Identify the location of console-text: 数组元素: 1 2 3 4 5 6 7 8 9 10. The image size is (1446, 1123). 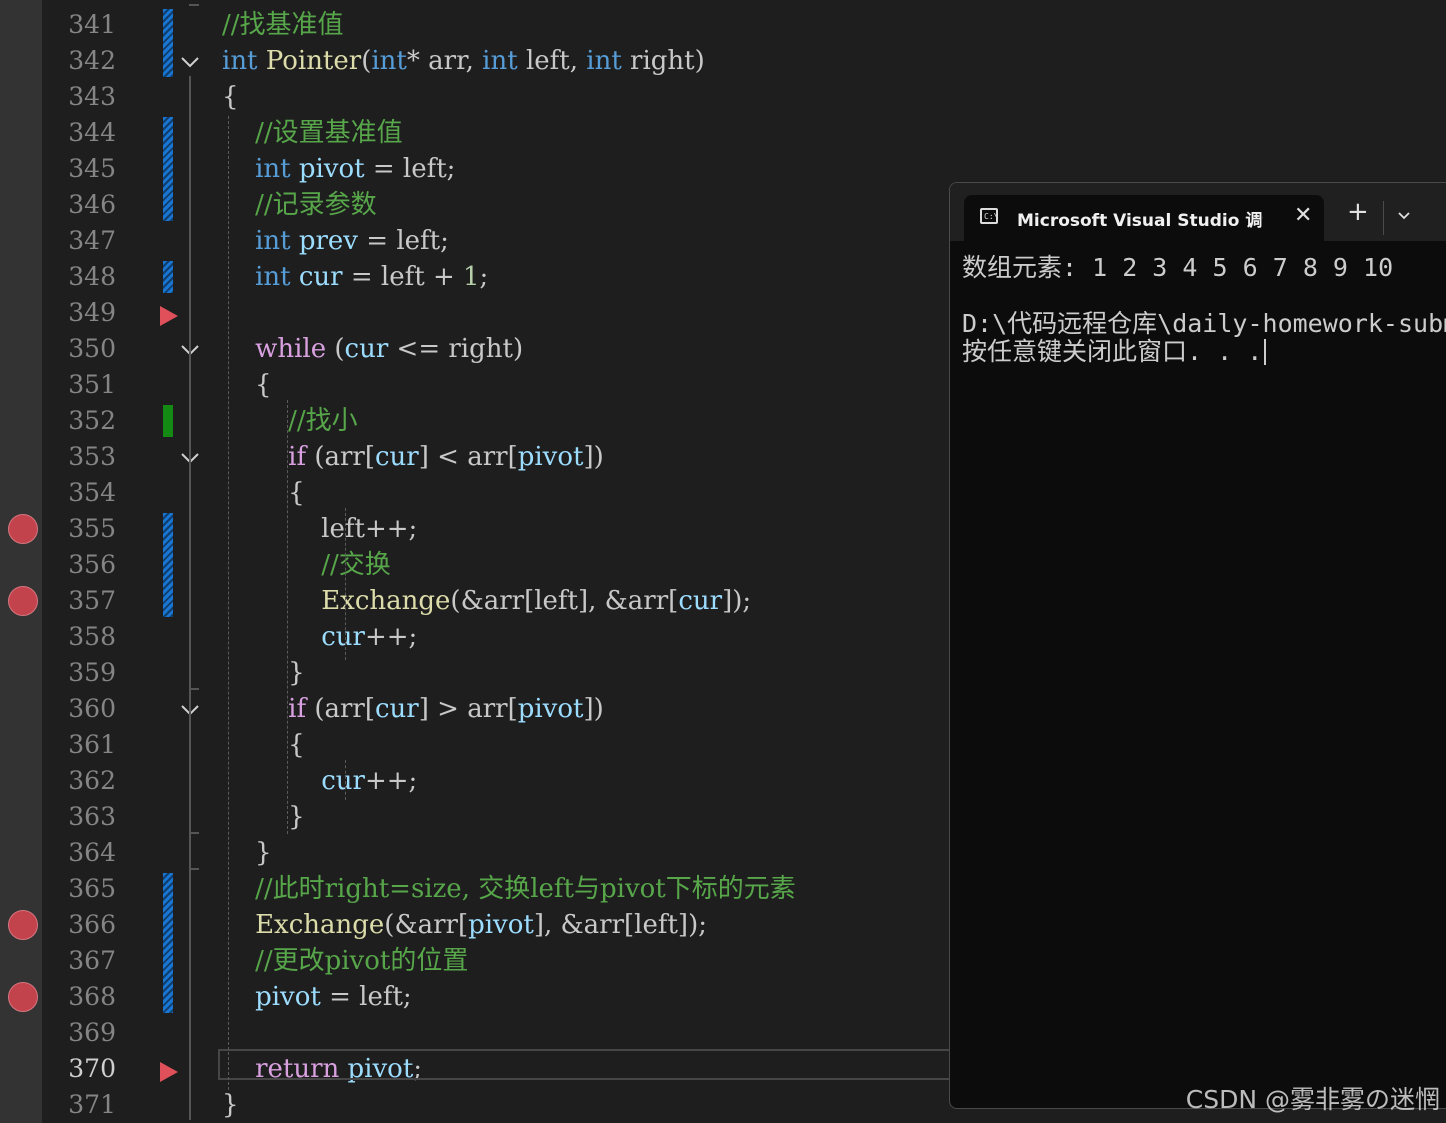
(1178, 267).